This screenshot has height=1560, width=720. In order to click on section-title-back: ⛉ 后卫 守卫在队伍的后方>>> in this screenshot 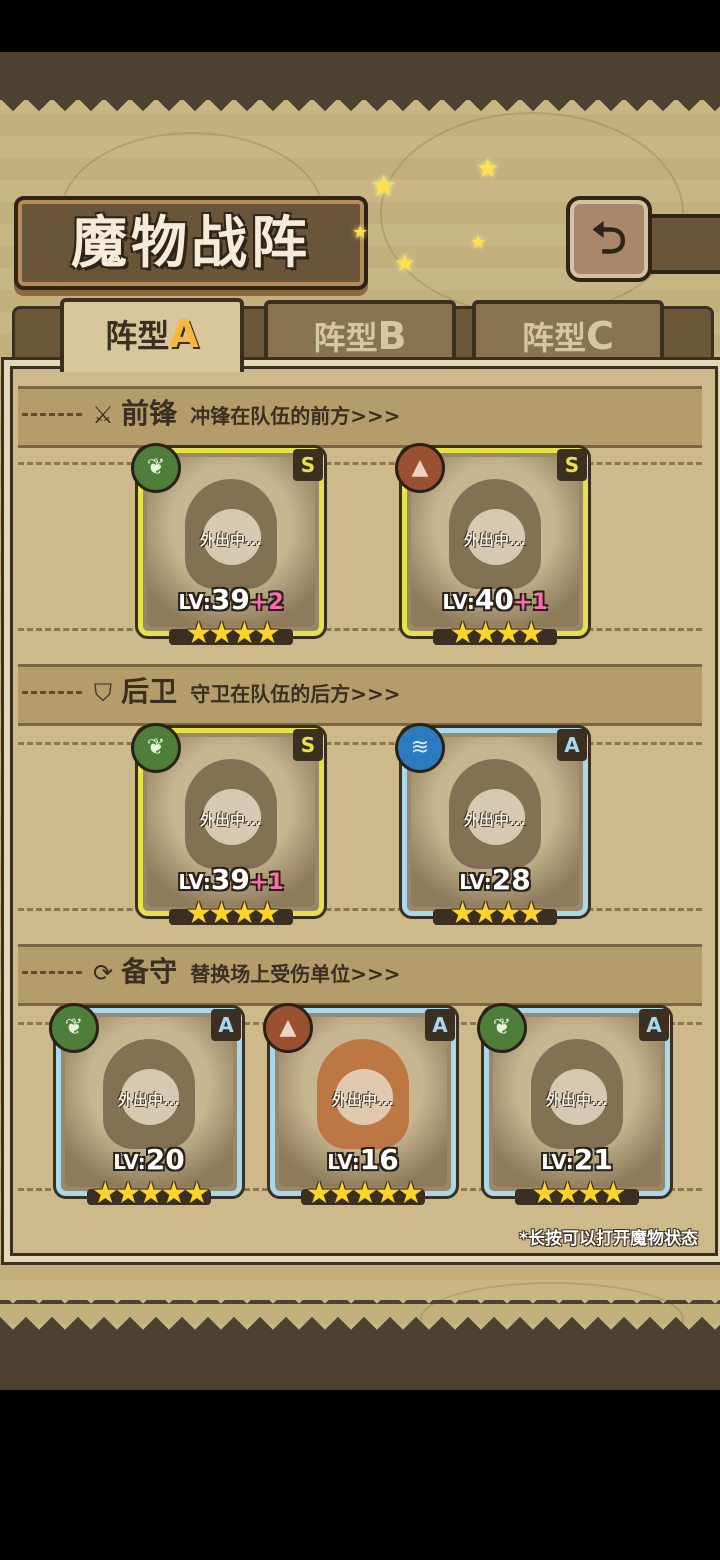, I will do `click(245, 692)`.